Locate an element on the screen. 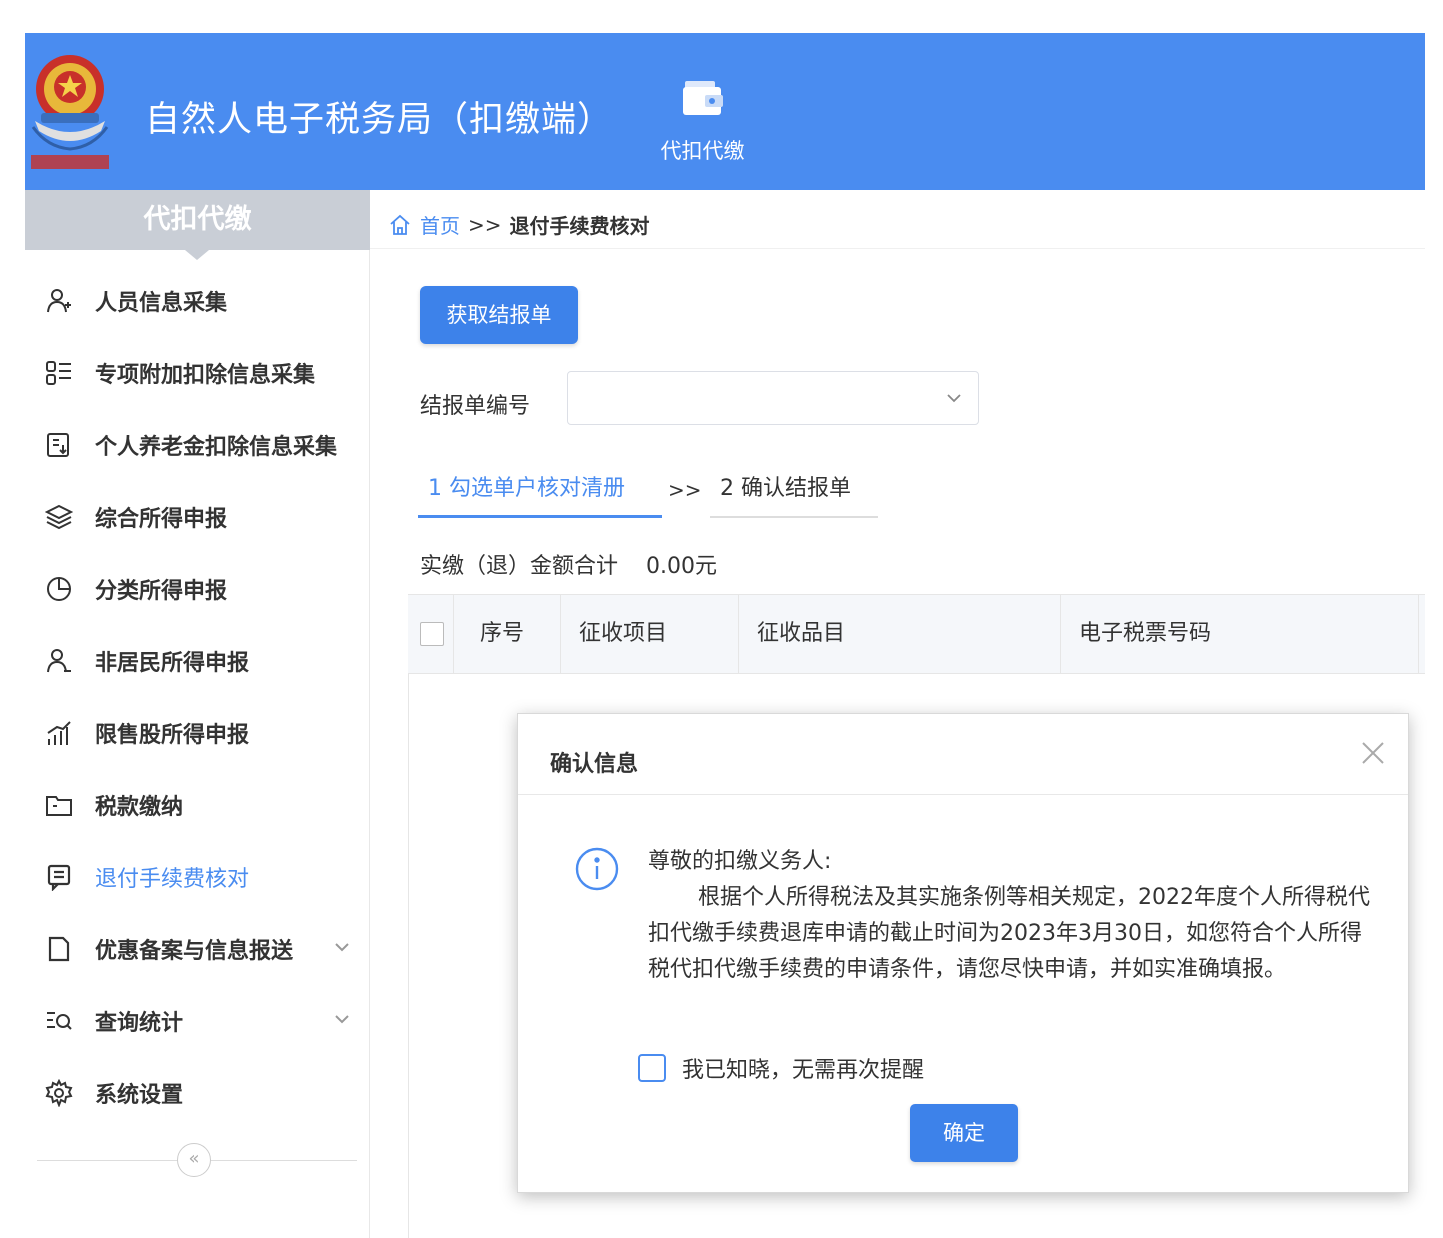 This screenshot has width=1443, height=1238. pie-chart-icon is located at coordinates (59, 589).